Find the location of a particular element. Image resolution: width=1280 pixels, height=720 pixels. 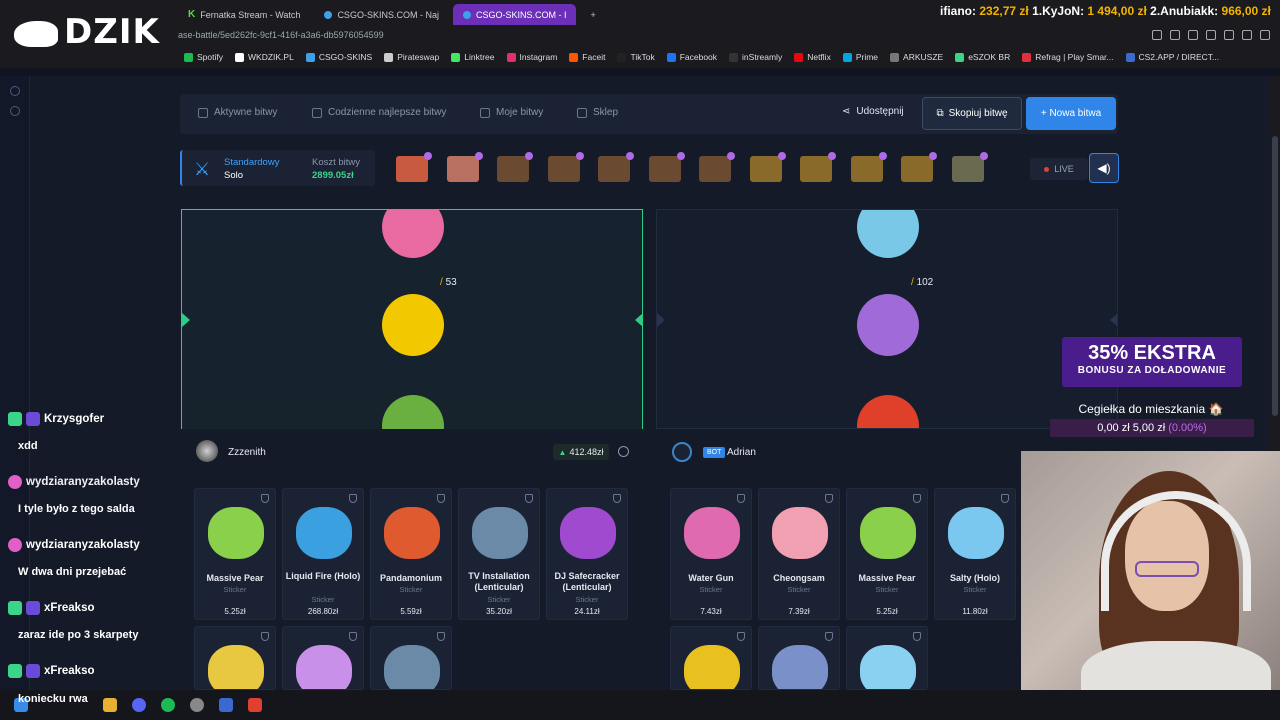

player-name: Adrian is located at coordinates (741, 452).